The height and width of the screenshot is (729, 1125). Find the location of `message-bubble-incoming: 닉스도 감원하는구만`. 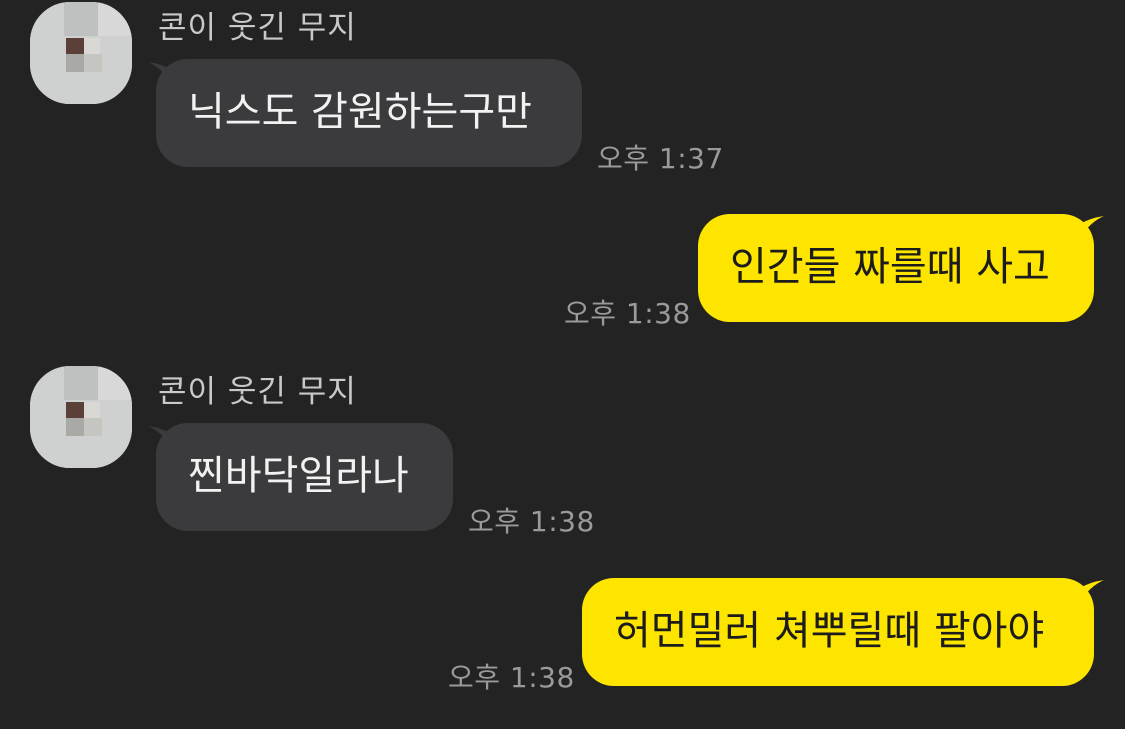

message-bubble-incoming: 닉스도 감원하는구만 is located at coordinates (369, 113).